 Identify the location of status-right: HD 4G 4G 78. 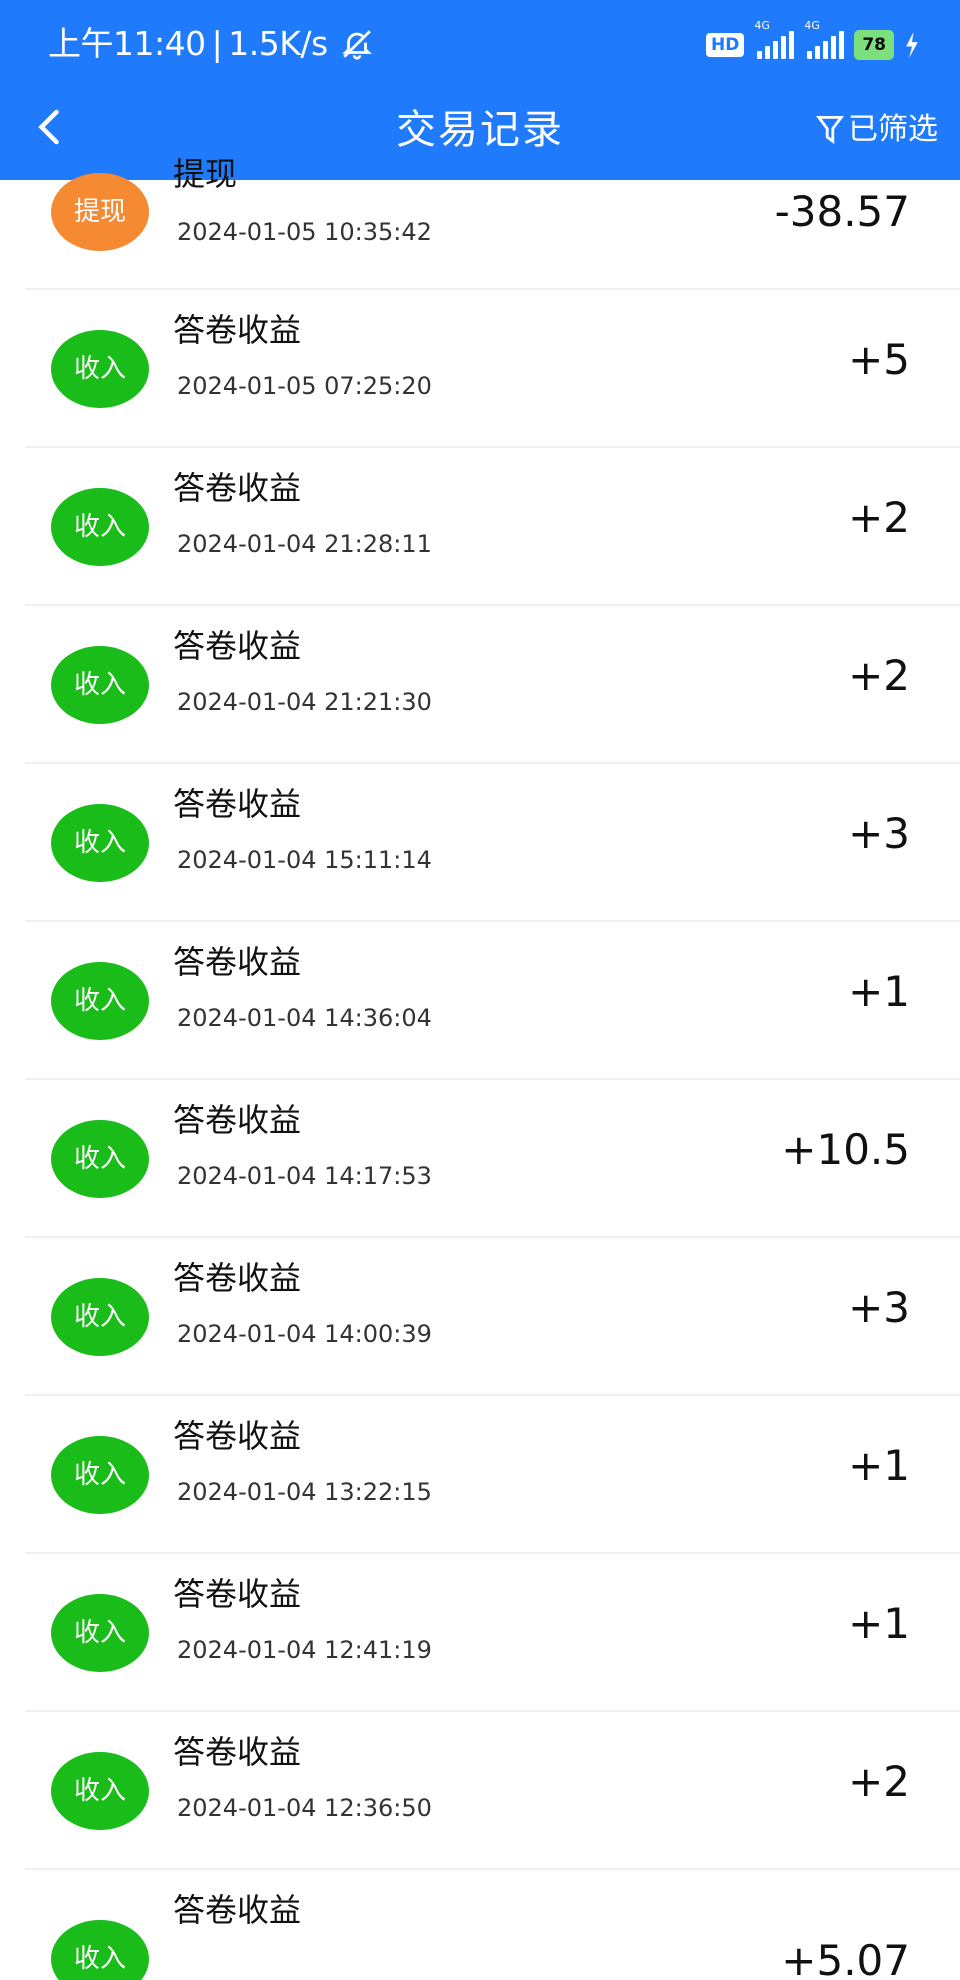
(812, 41).